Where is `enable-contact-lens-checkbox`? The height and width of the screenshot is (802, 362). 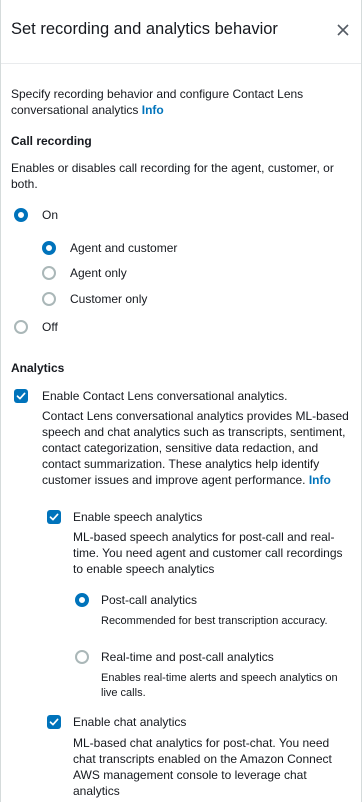 enable-contact-lens-checkbox is located at coordinates (21, 396).